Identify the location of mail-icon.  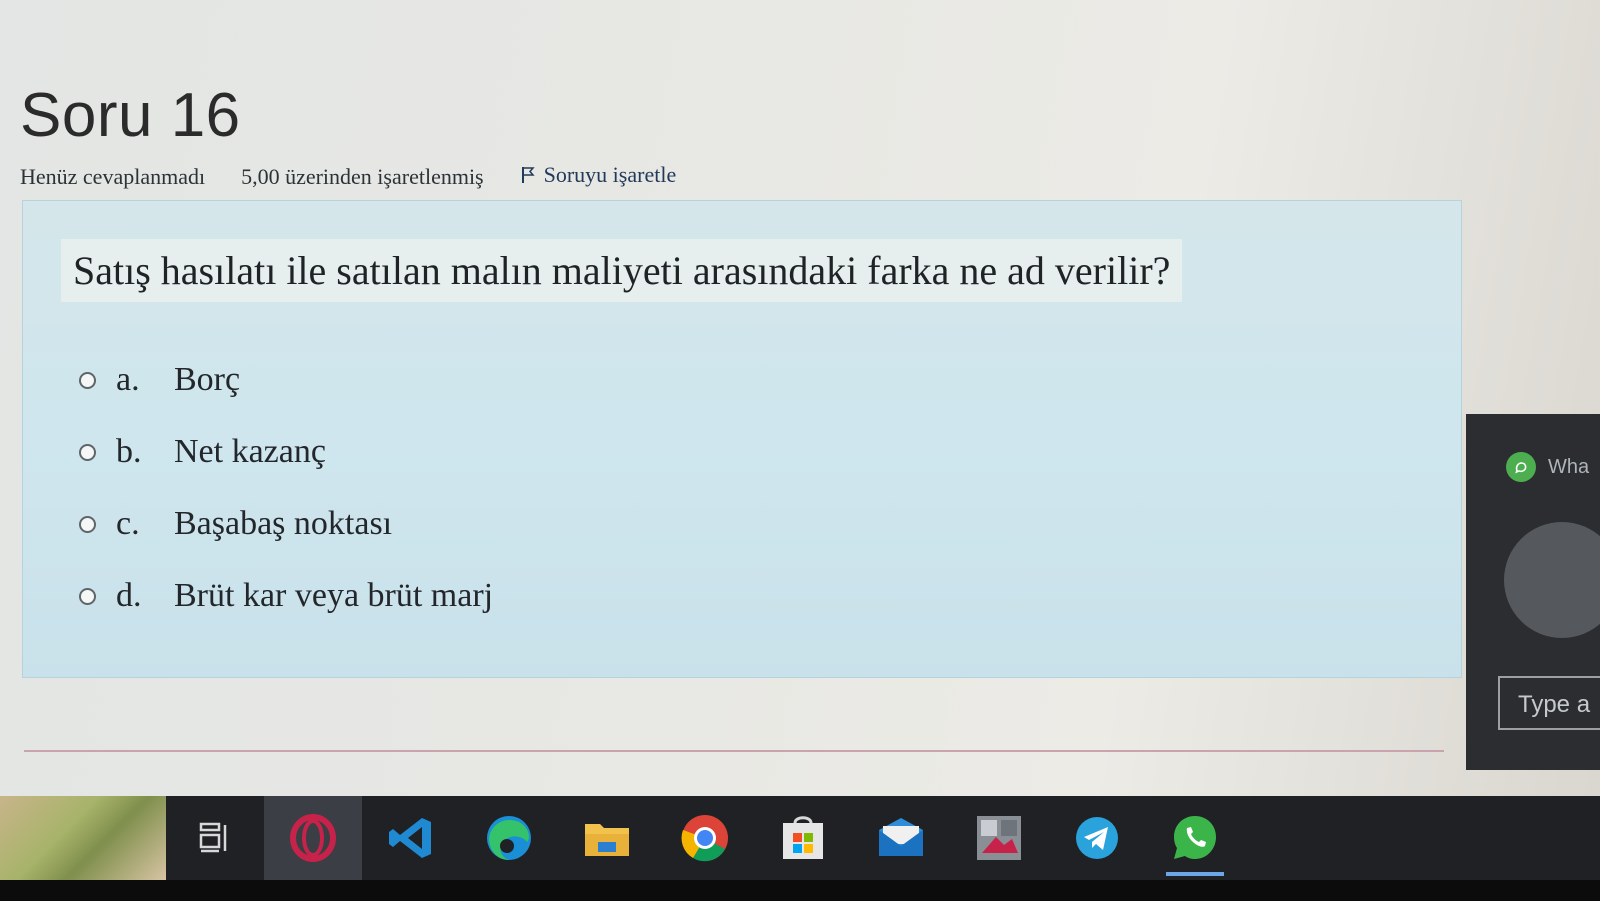
(901, 837).